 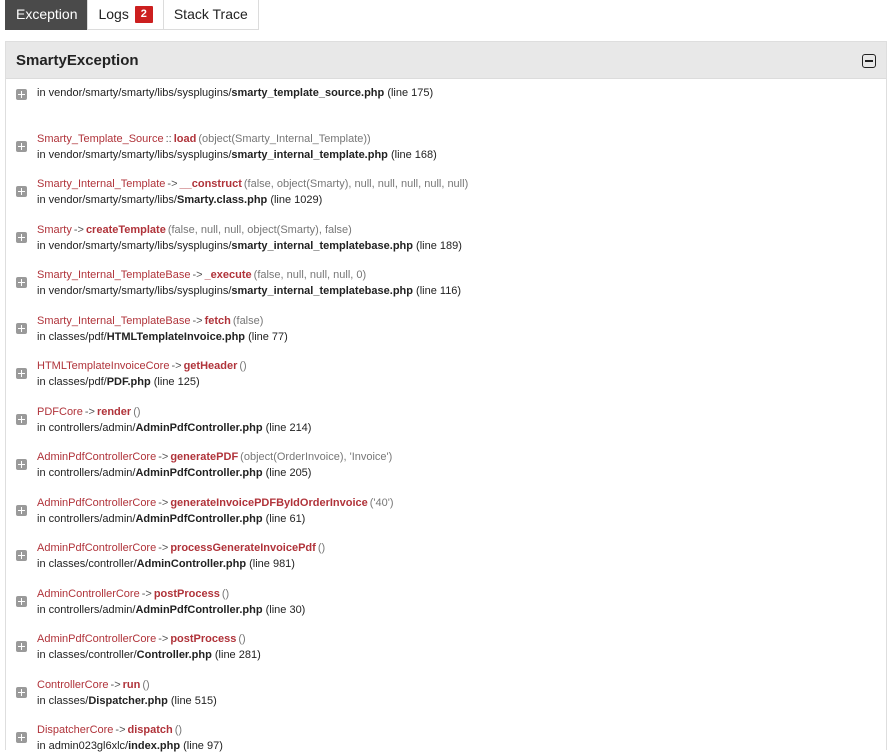 What do you see at coordinates (248, 320) in the screenshot?
I see `frame-args: (false)` at bounding box center [248, 320].